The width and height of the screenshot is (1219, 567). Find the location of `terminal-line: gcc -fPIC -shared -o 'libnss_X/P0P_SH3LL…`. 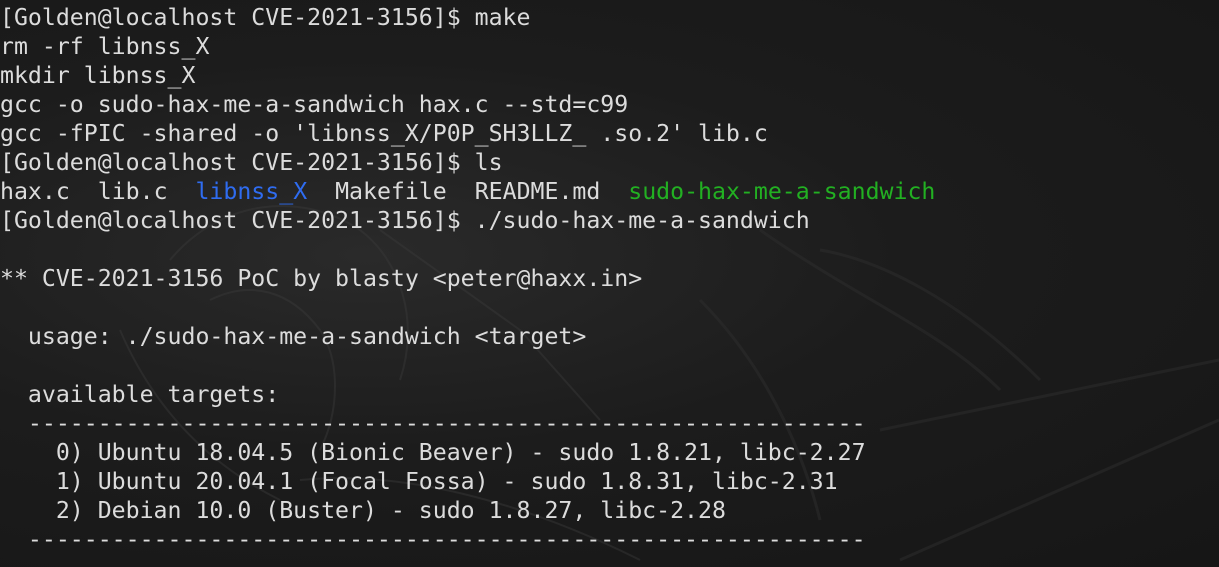

terminal-line: gcc -fPIC -shared -o 'libnss_X/P0P_SH3LL… is located at coordinates (467, 133).